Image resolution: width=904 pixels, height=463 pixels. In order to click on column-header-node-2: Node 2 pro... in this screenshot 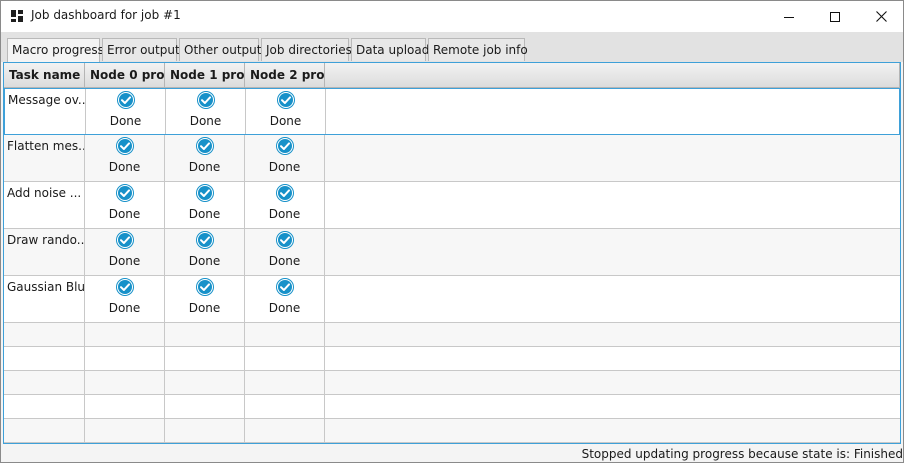, I will do `click(285, 75)`.